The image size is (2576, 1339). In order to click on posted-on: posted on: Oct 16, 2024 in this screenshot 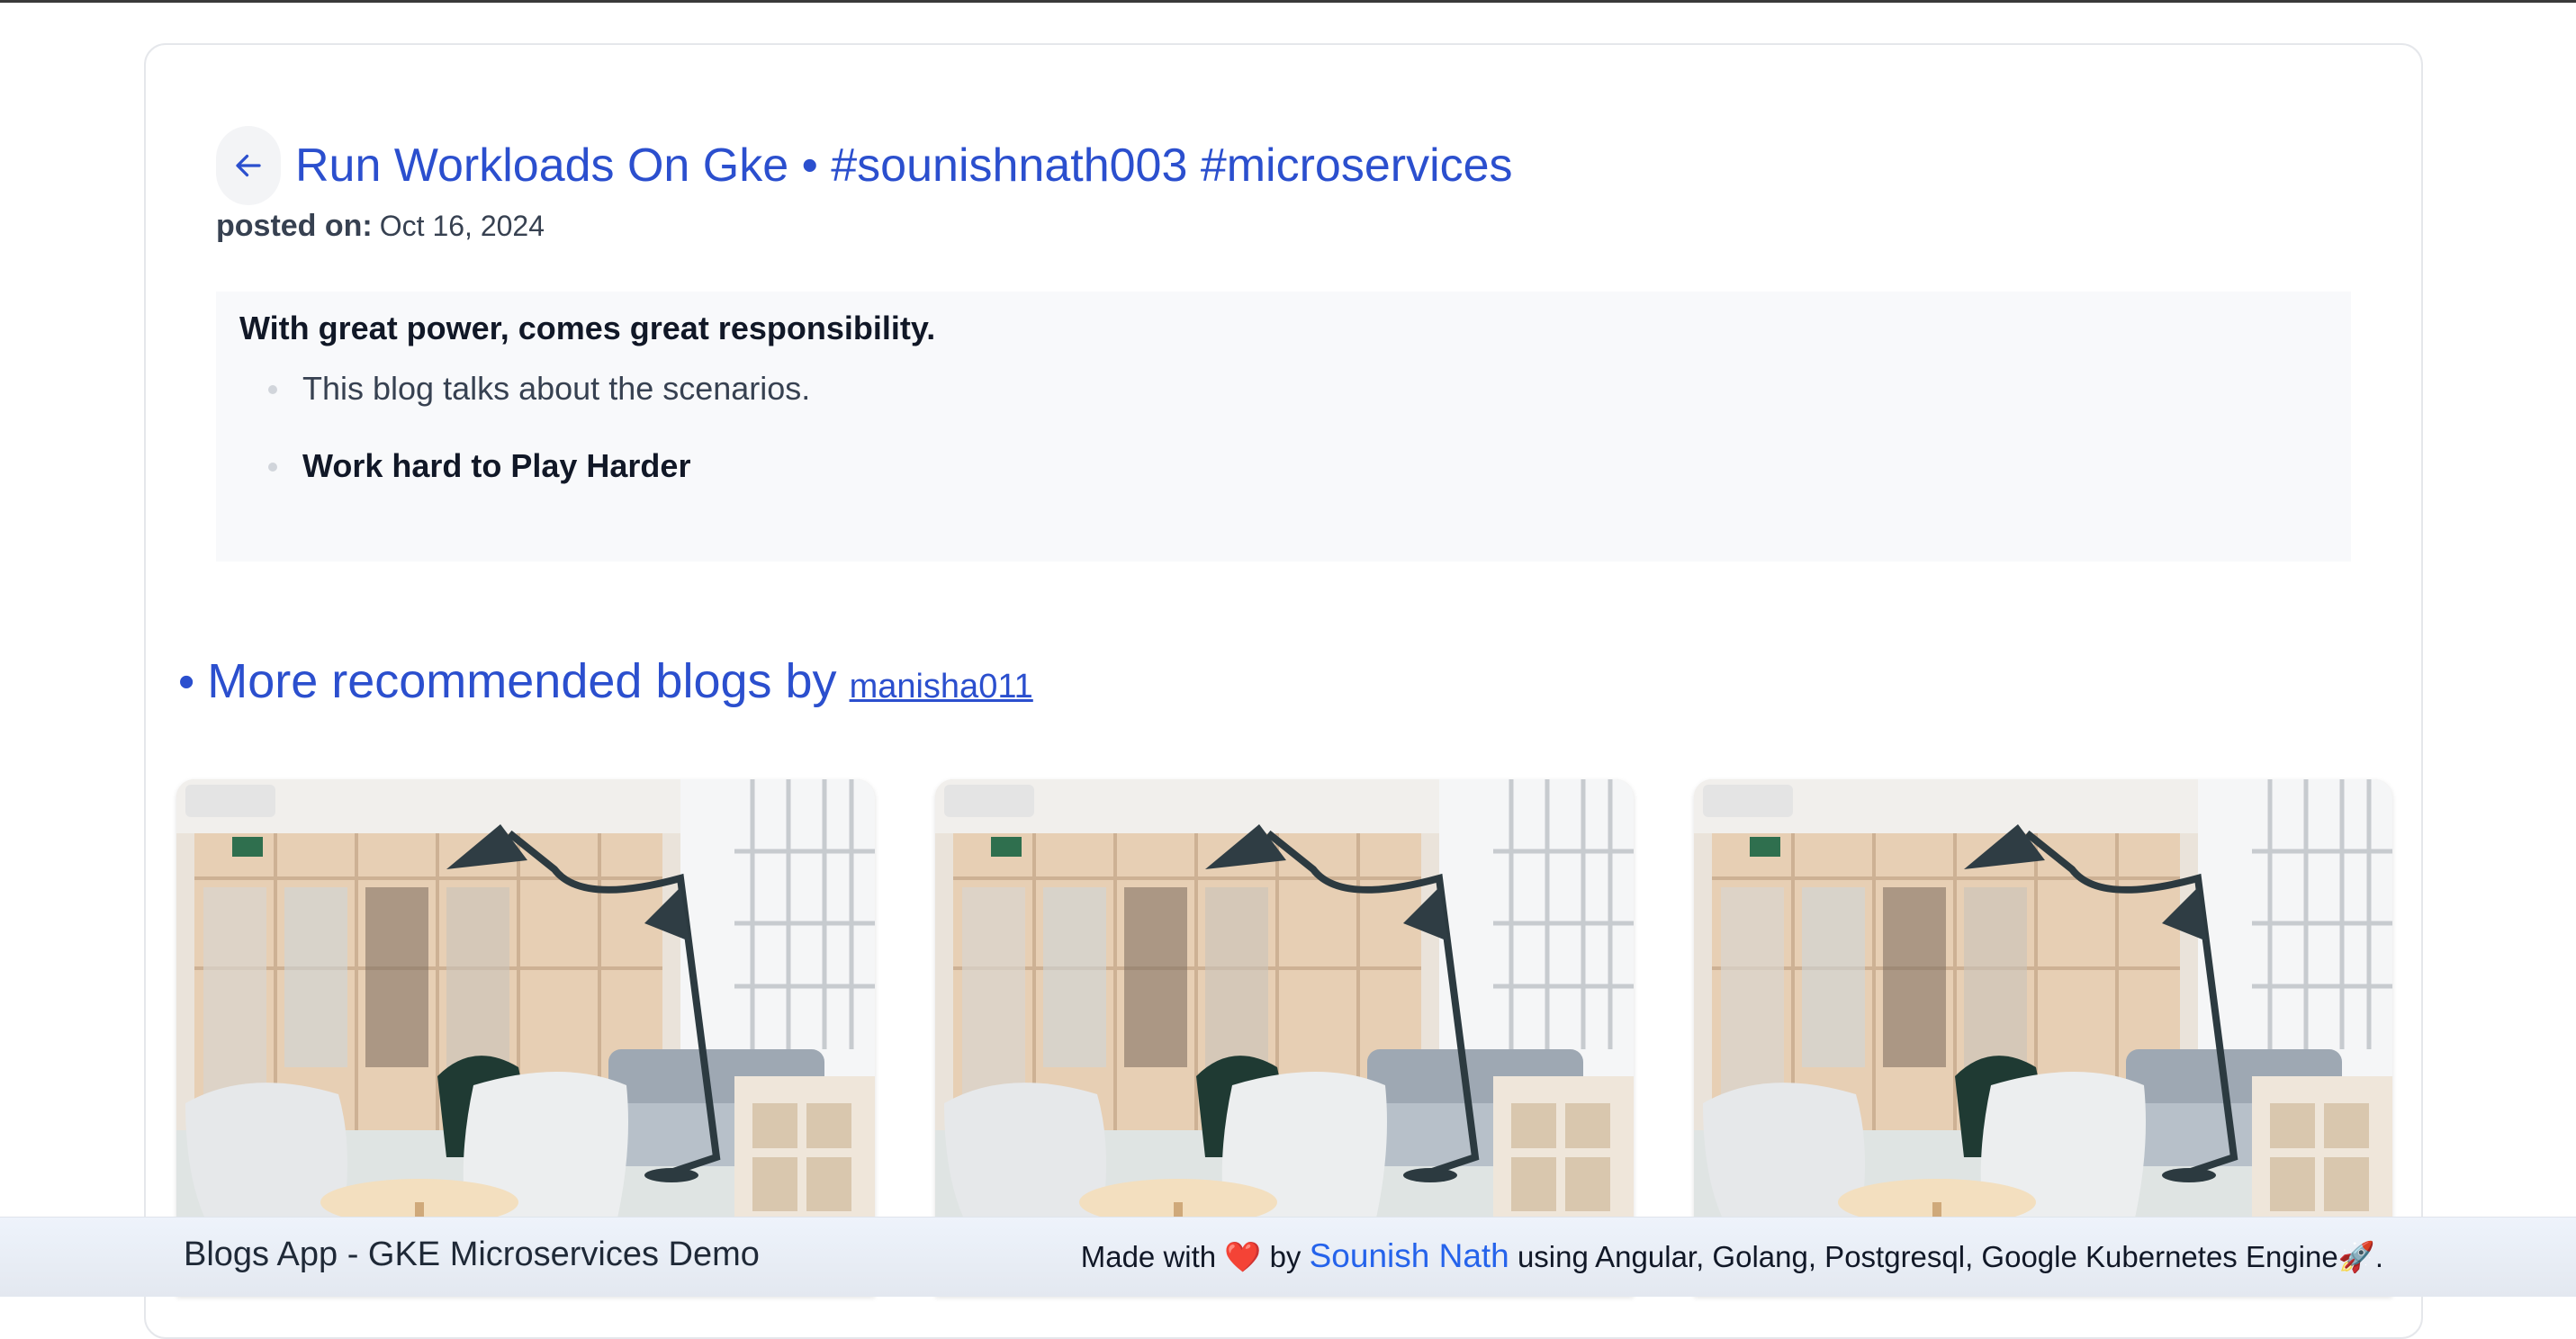, I will do `click(380, 227)`.